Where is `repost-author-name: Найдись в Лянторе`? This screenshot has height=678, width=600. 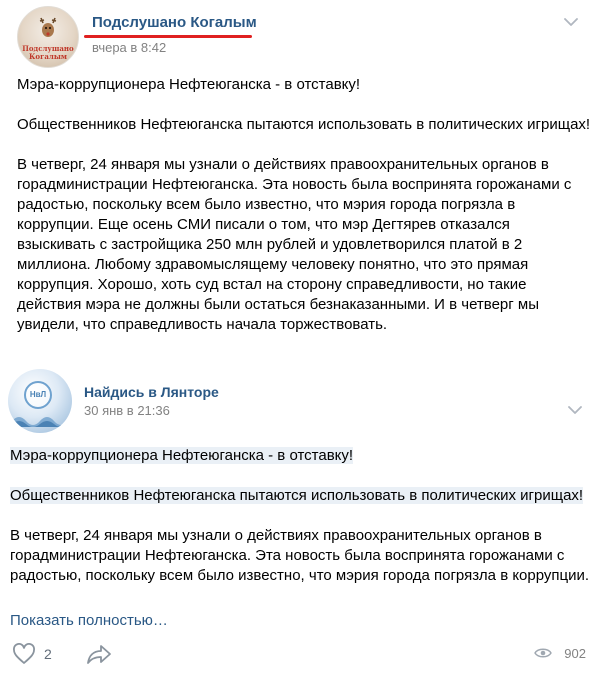
repost-author-name: Найдись в Лянторе is located at coordinates (151, 392).